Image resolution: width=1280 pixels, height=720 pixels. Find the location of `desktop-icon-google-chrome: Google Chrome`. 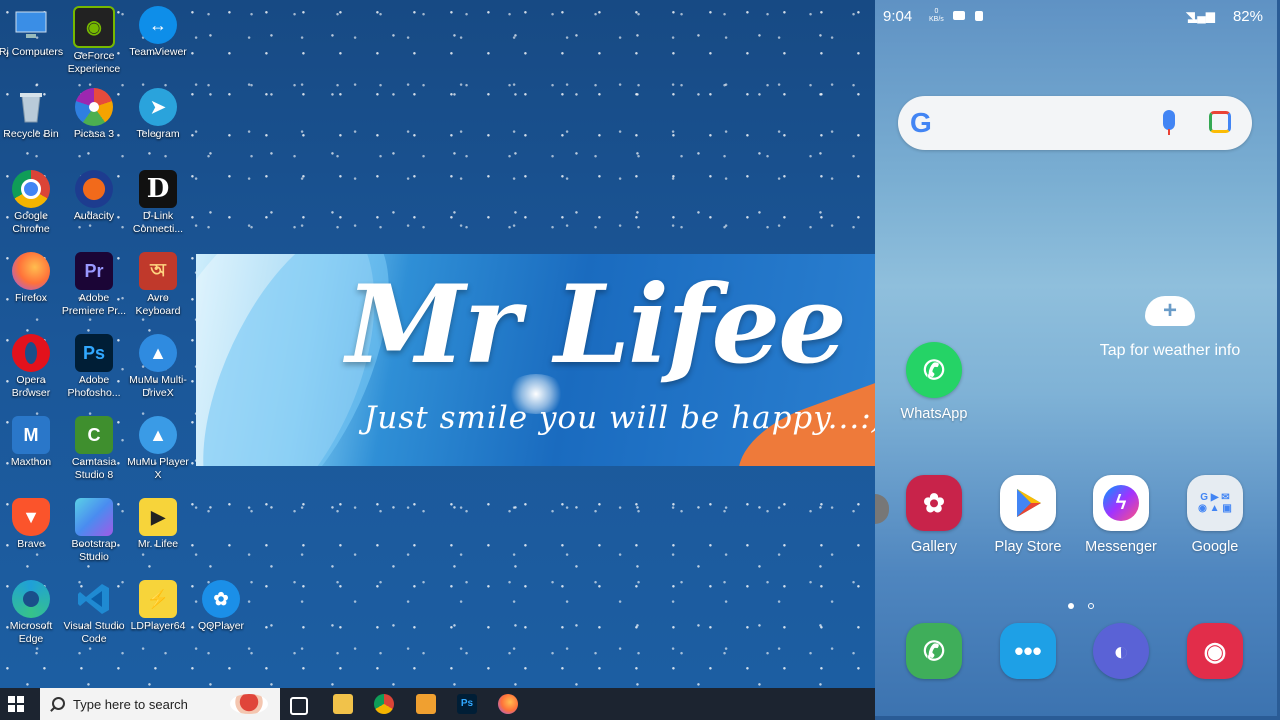

desktop-icon-google-chrome: Google Chrome is located at coordinates (32, 203).